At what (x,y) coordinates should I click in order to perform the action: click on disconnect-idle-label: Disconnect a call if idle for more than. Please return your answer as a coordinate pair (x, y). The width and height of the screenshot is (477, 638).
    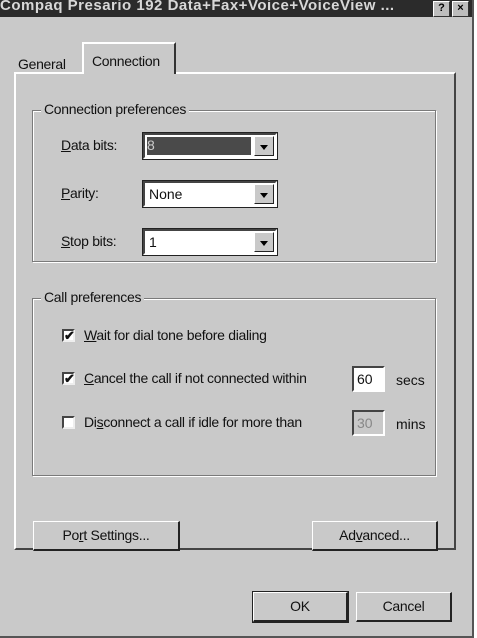
    Looking at the image, I should click on (193, 422).